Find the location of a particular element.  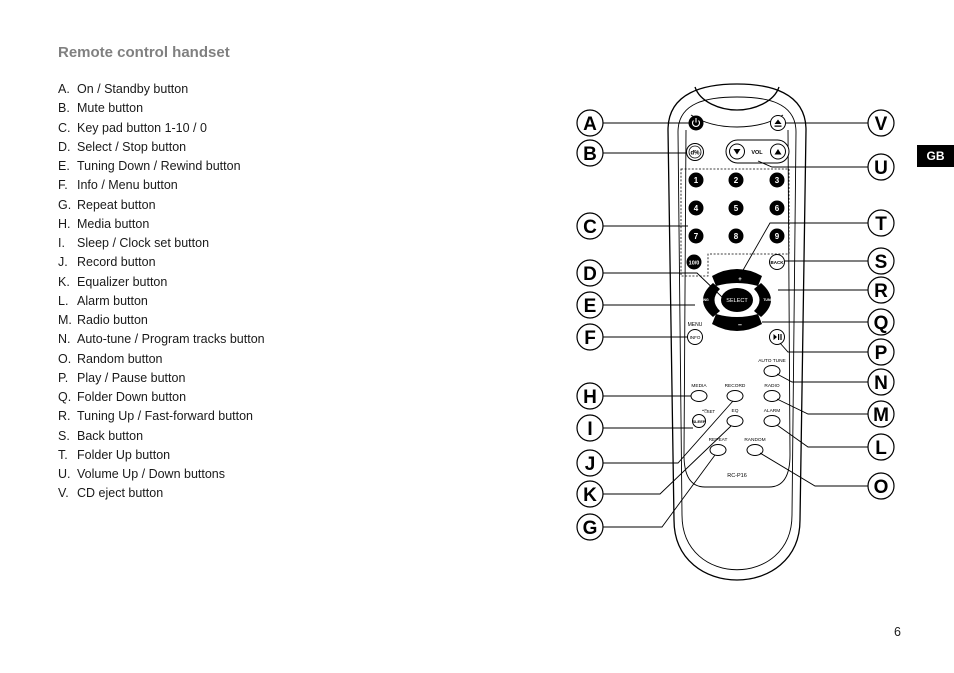

svg-text: 10/0 is located at coordinates (694, 264).